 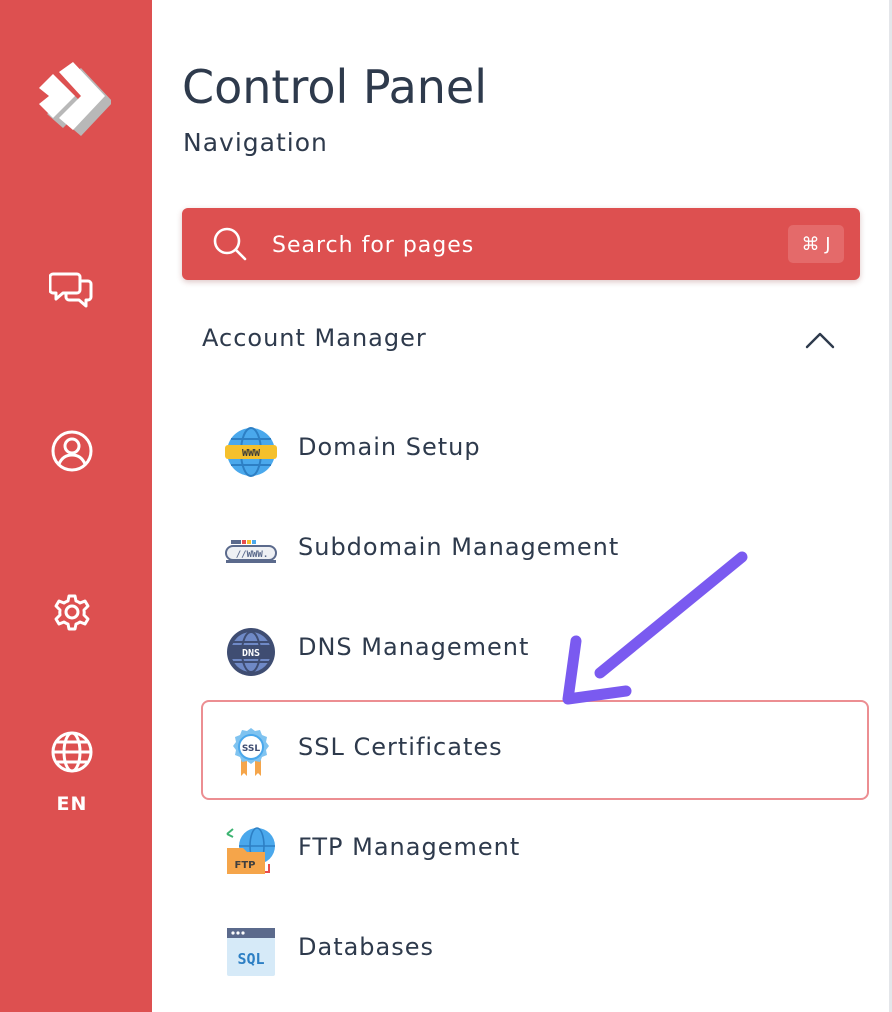 I want to click on nav-item-label: FTP Management, so click(x=409, y=847).